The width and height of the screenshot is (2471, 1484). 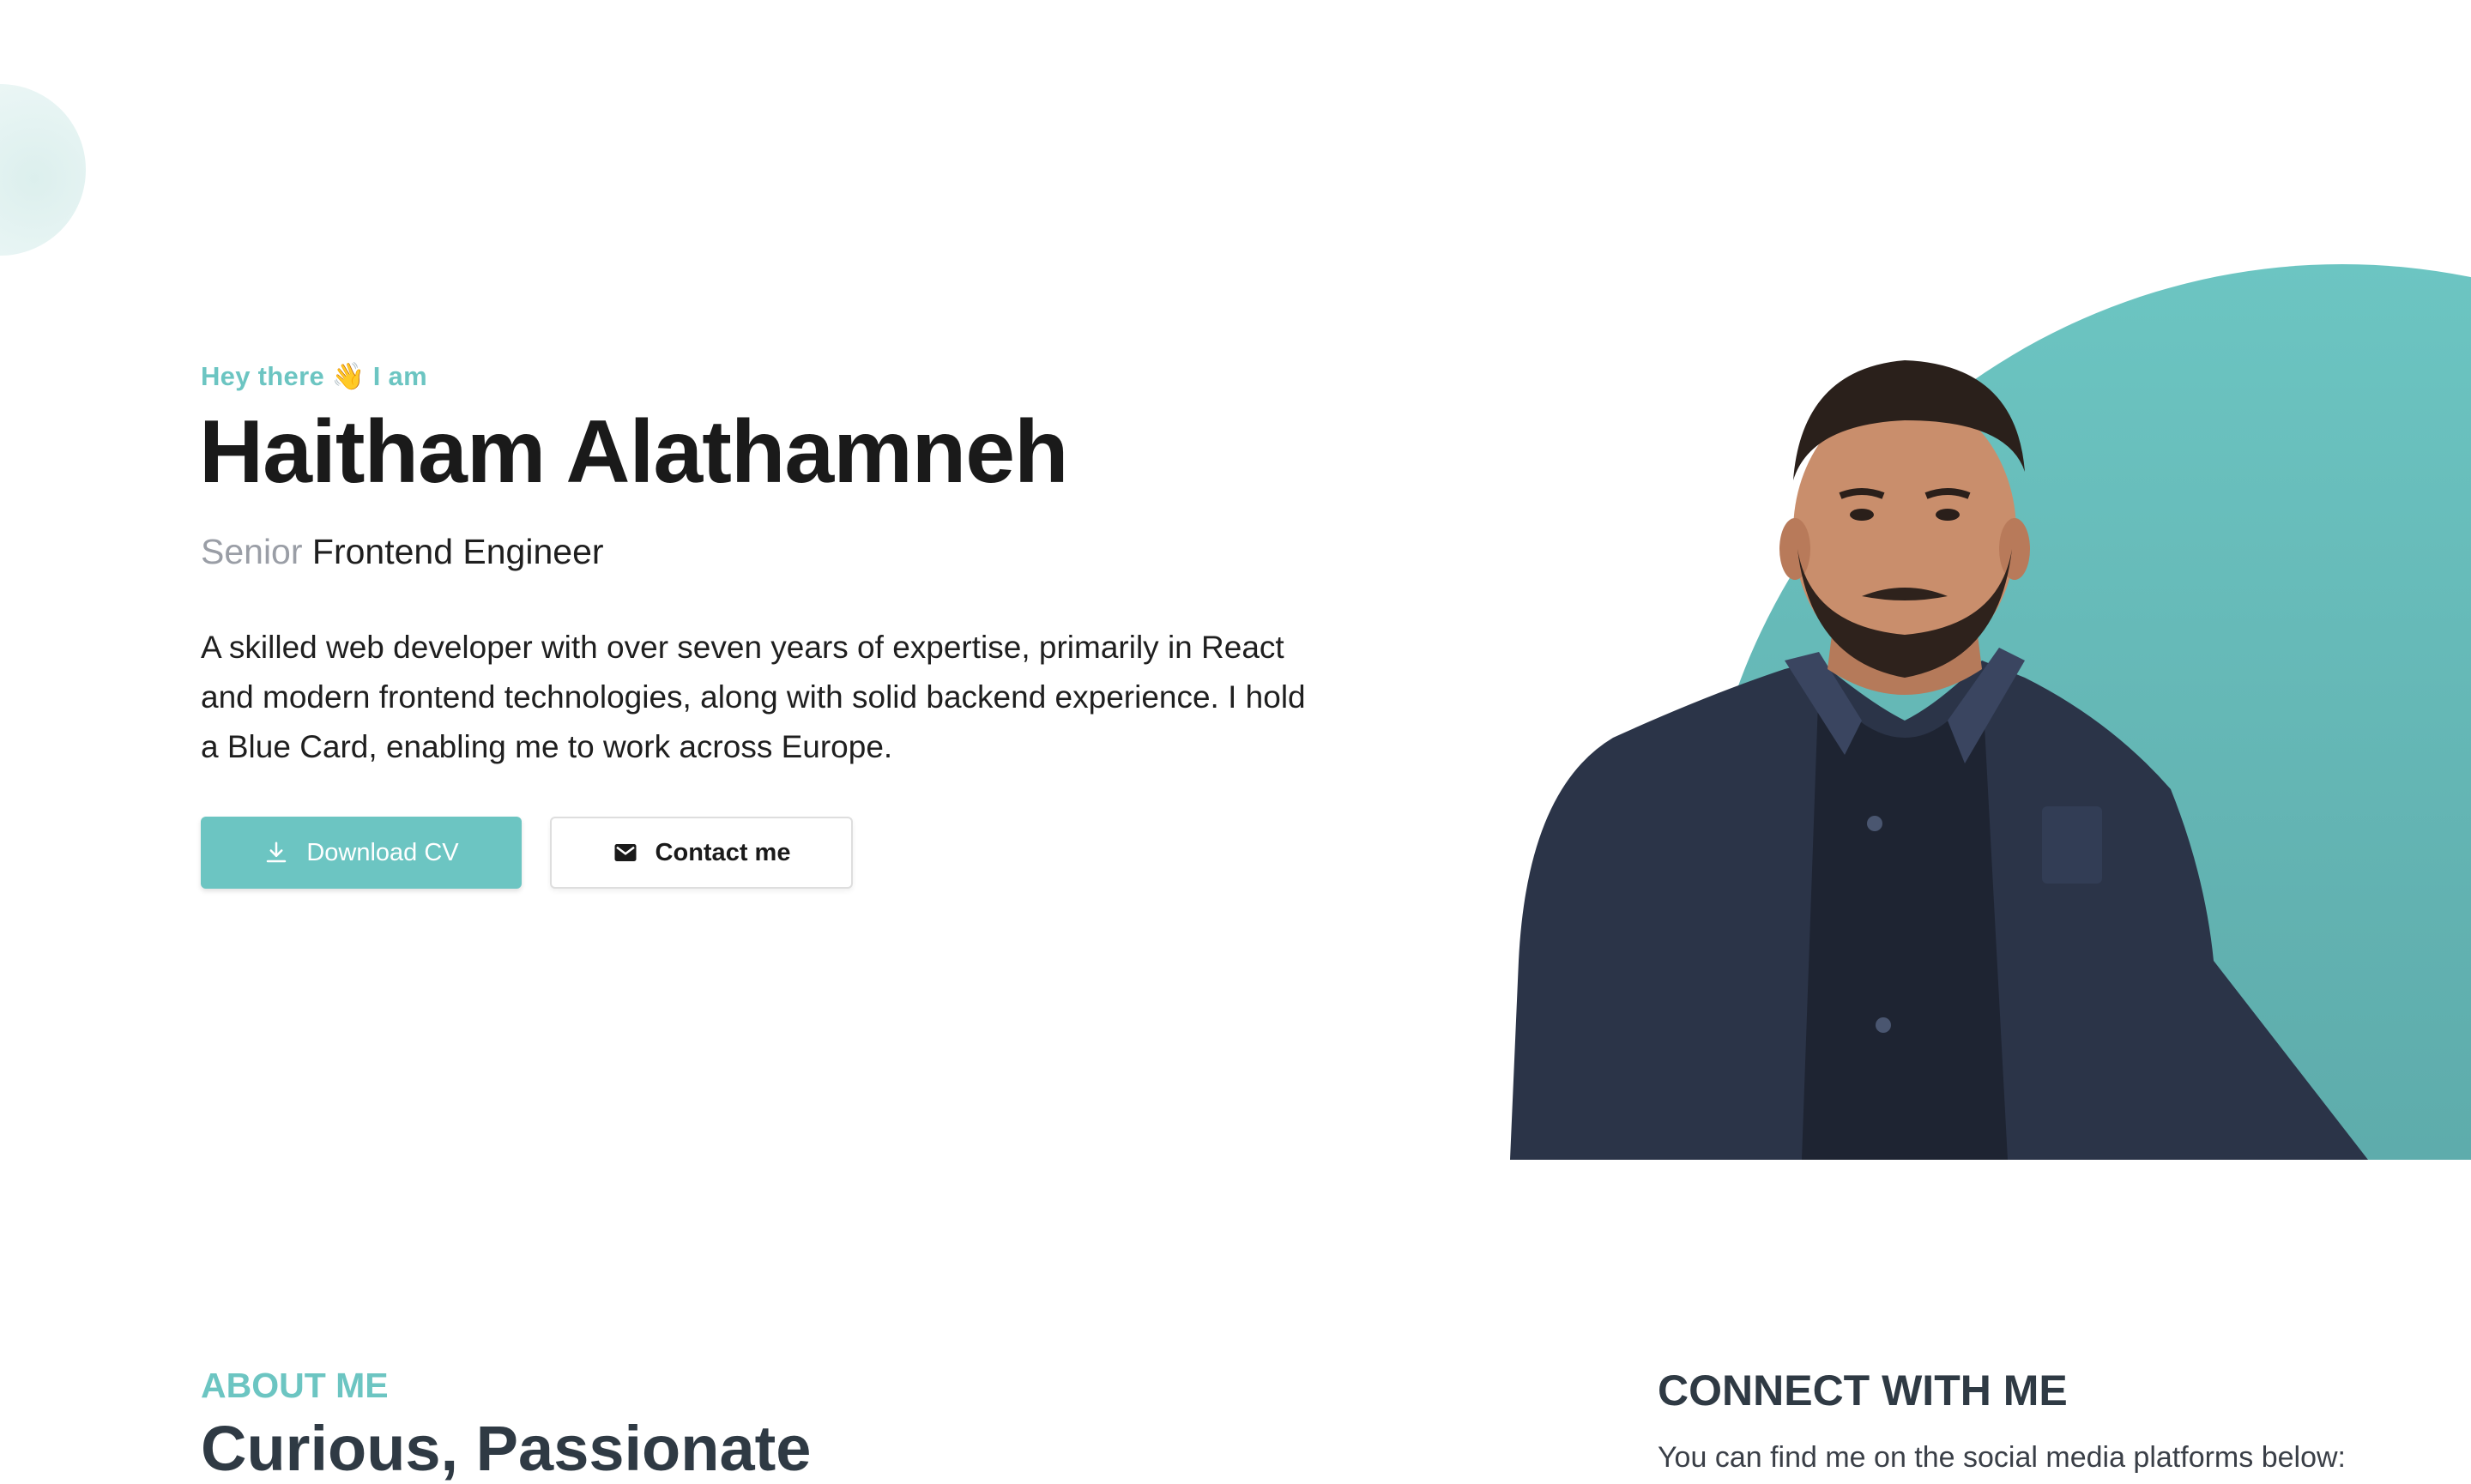 I want to click on hero-role: Senior Frontend Engineer, so click(x=402, y=552).